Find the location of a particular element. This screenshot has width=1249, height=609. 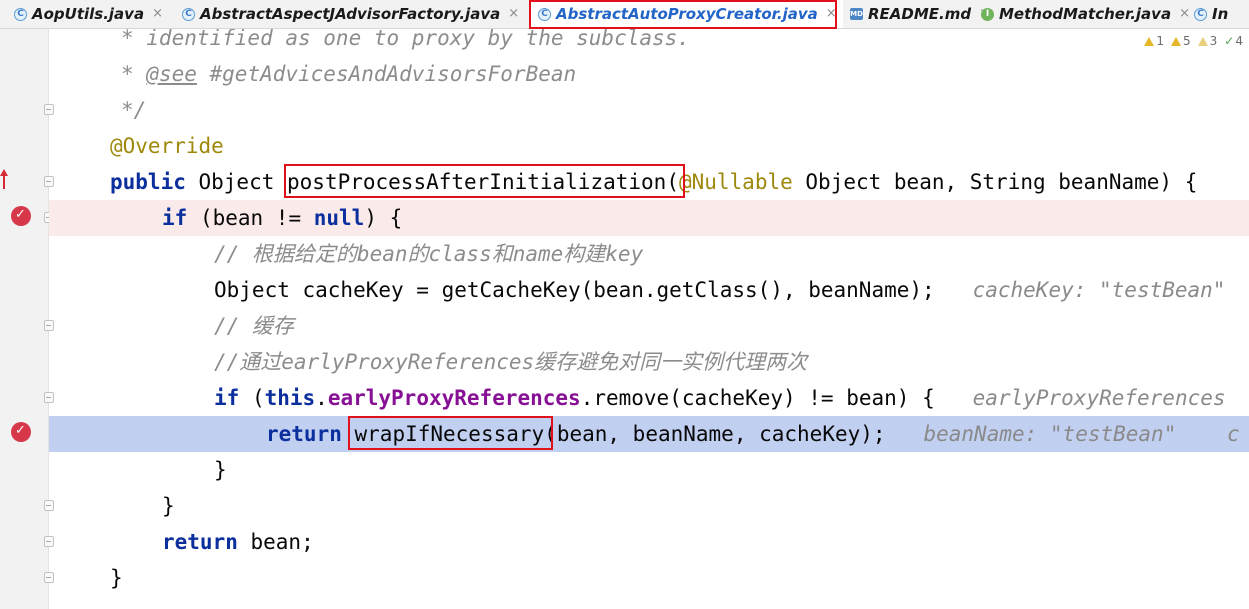

annotation: @Nullable is located at coordinates (735, 182).